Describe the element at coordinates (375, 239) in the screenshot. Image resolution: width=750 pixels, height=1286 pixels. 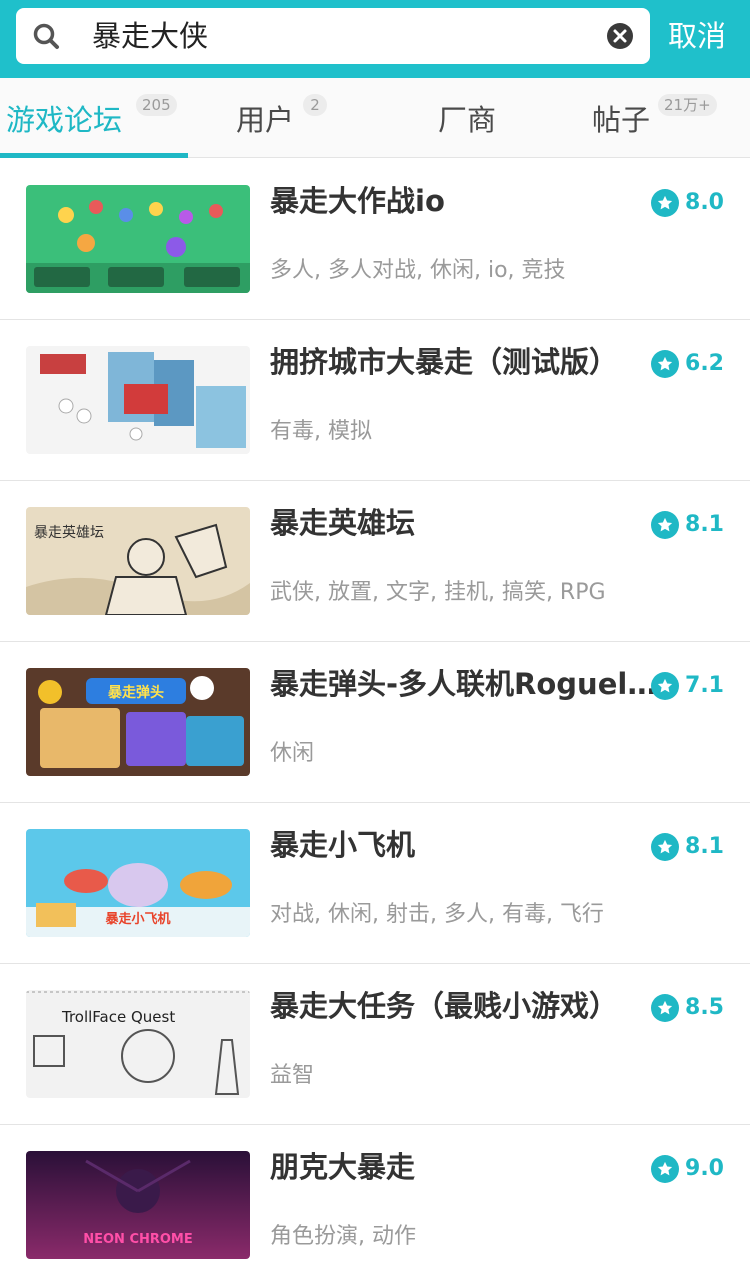
I see `game-row: 暴走大作战io 多人, 多人对战, 休闲, io, 竞技 8.0` at that location.